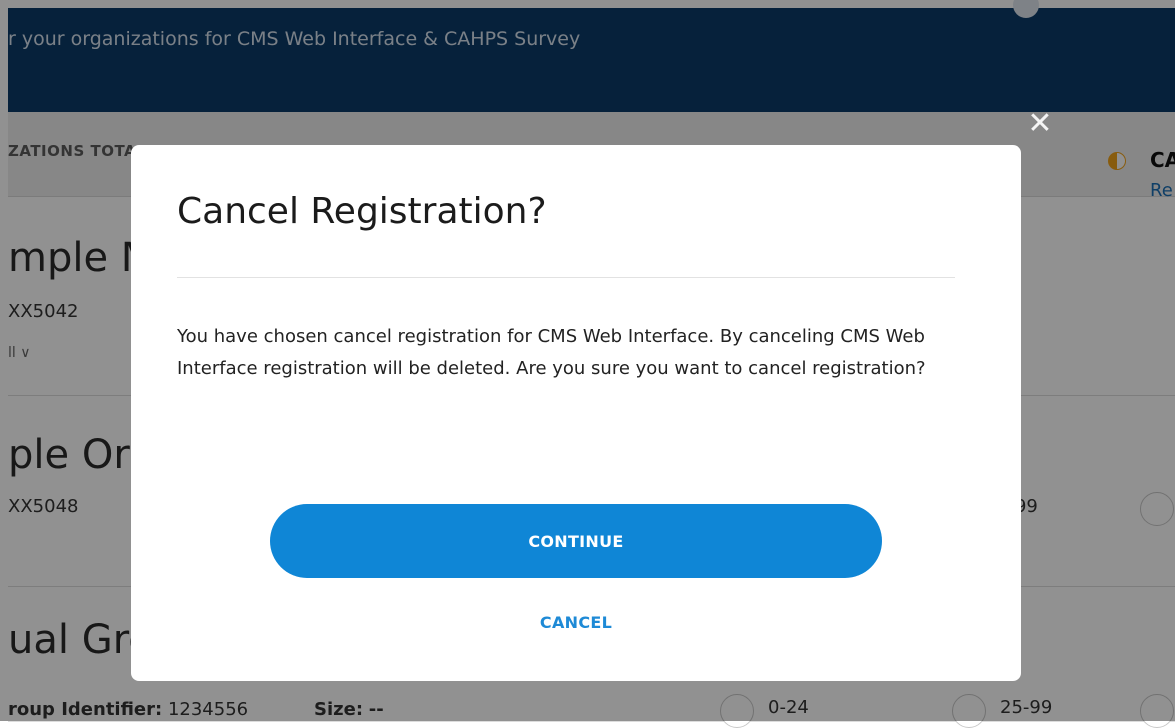 This screenshot has height=728, width=1175. What do you see at coordinates (566, 277) in the screenshot?
I see `dialog-divider` at bounding box center [566, 277].